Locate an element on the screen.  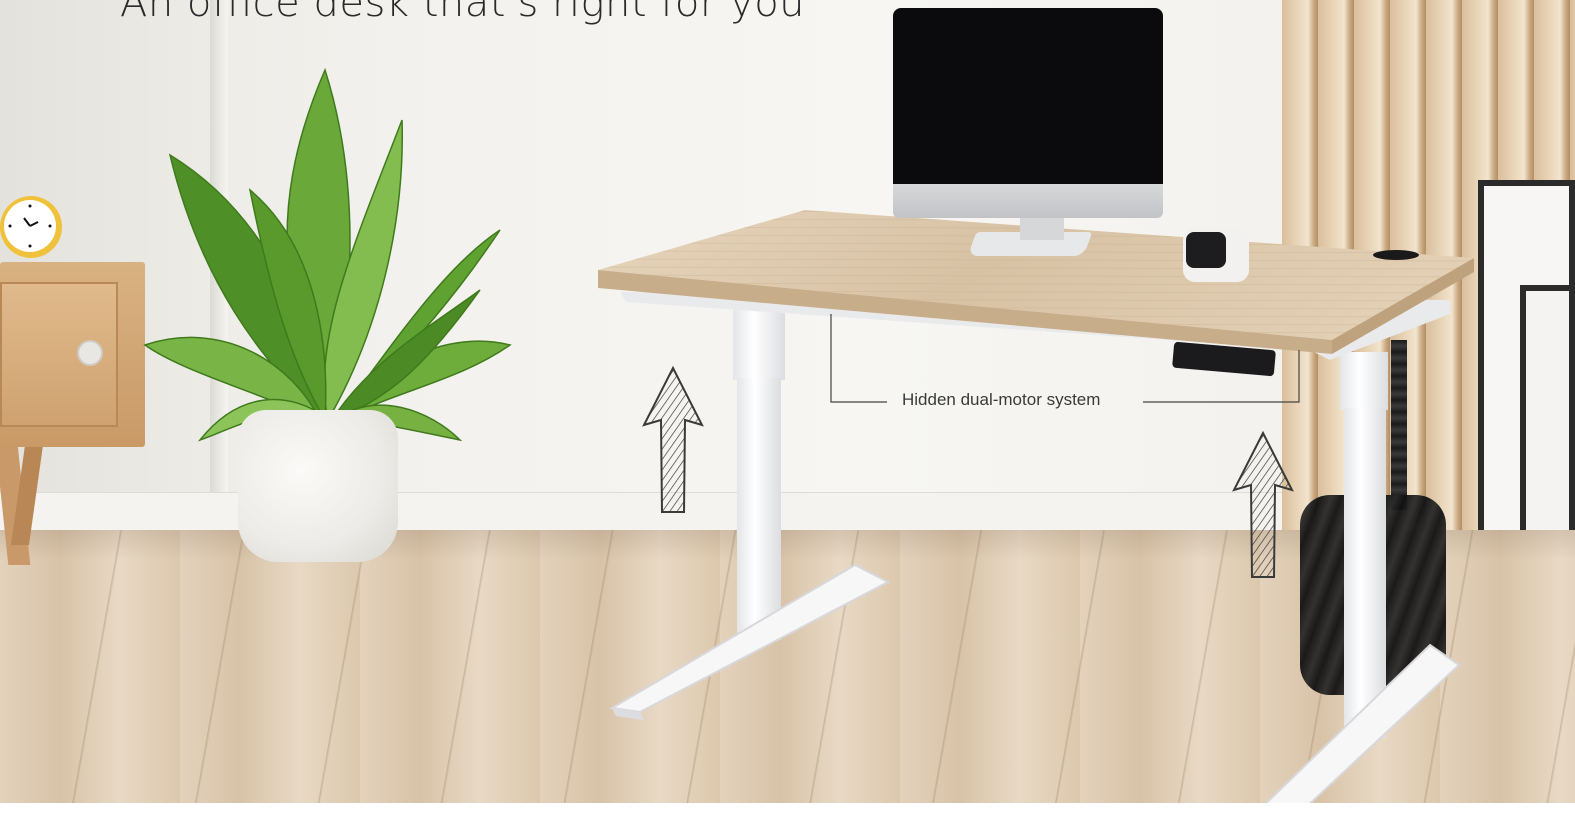
monitor-screen is located at coordinates (1028, 96).